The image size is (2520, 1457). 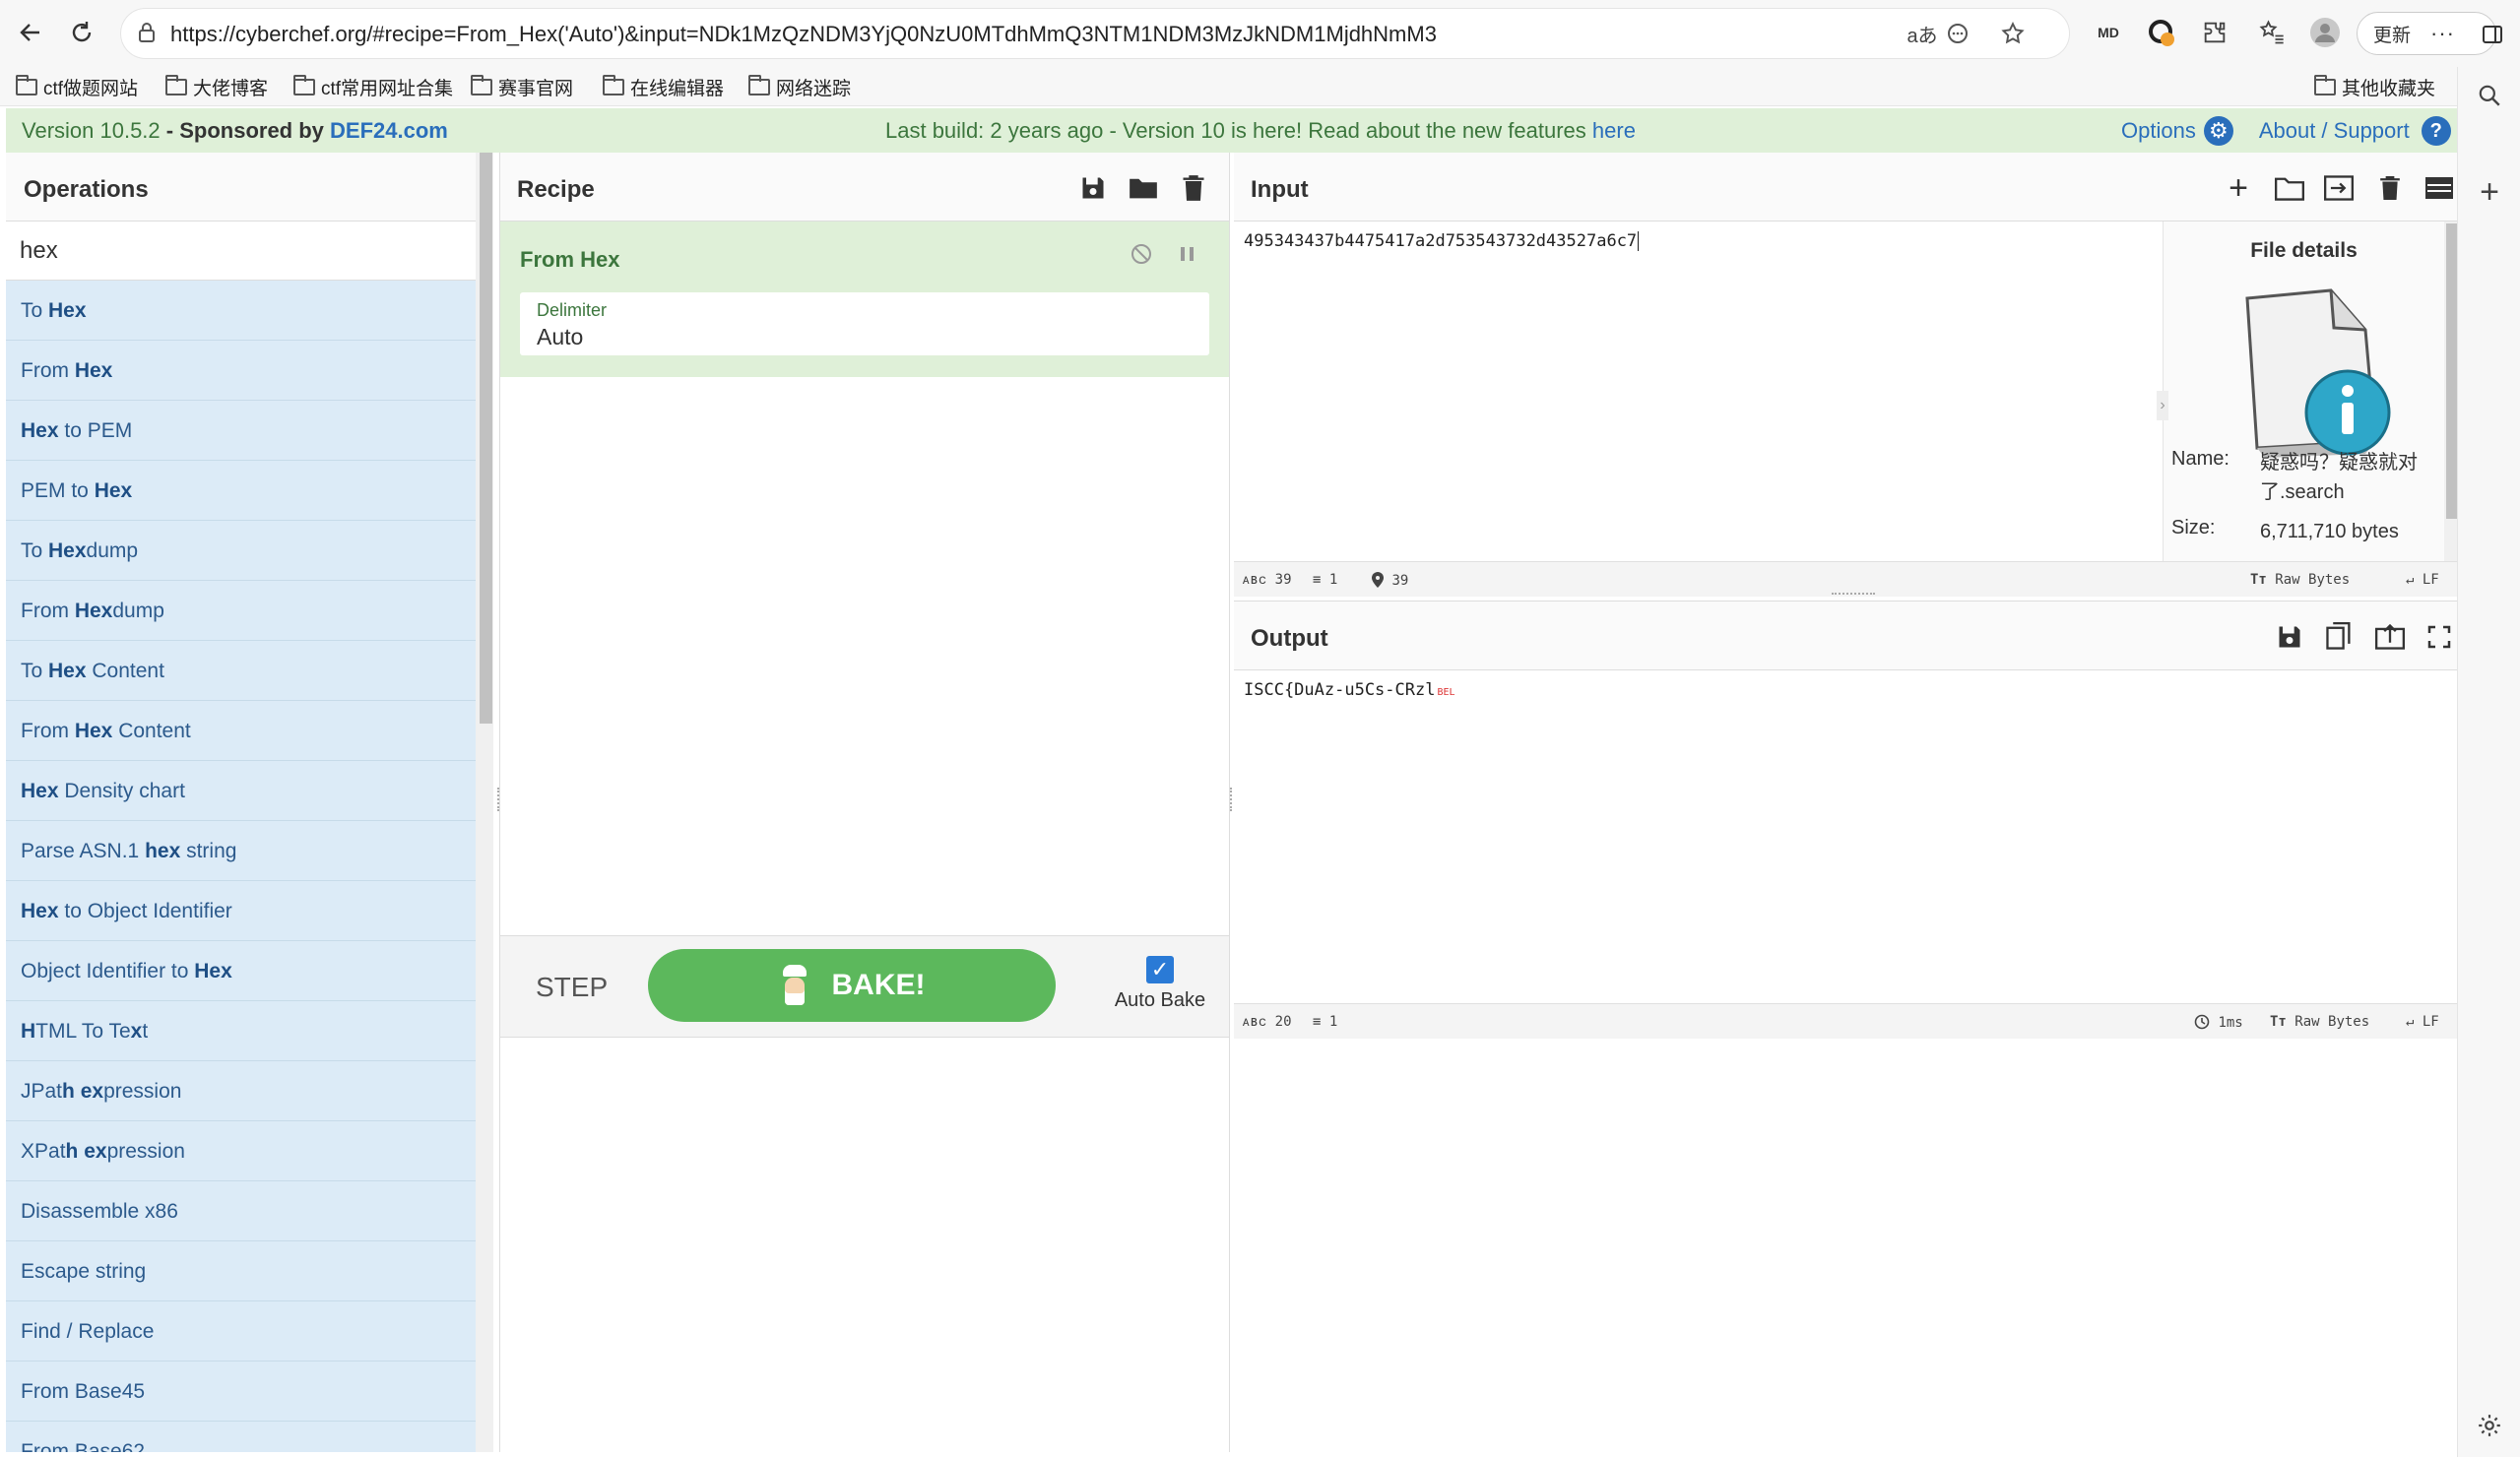 What do you see at coordinates (2300, 580) in the screenshot?
I see `input-encoding: Tт Raw Bytes` at bounding box center [2300, 580].